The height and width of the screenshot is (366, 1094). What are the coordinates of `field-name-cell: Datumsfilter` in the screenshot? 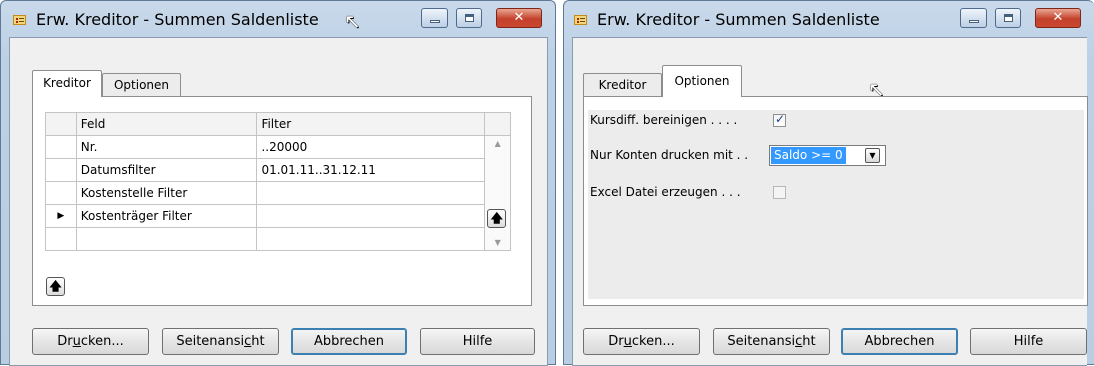 It's located at (166, 170).